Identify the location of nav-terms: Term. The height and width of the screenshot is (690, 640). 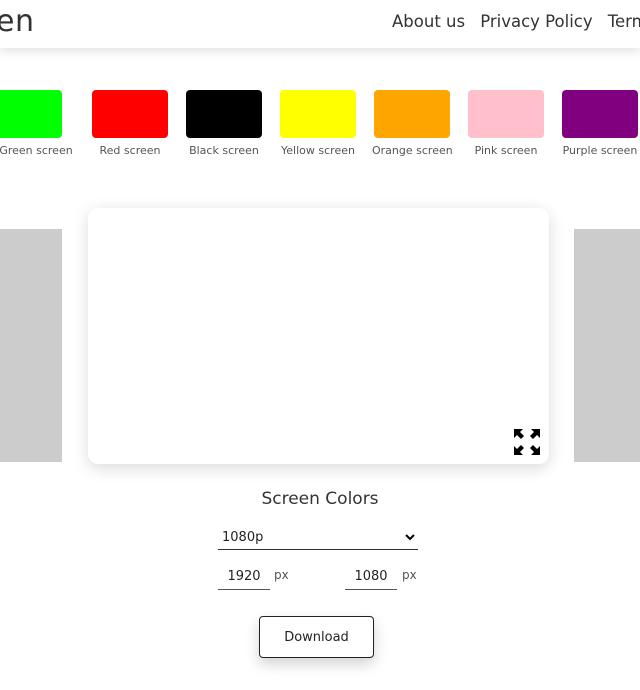
(624, 21).